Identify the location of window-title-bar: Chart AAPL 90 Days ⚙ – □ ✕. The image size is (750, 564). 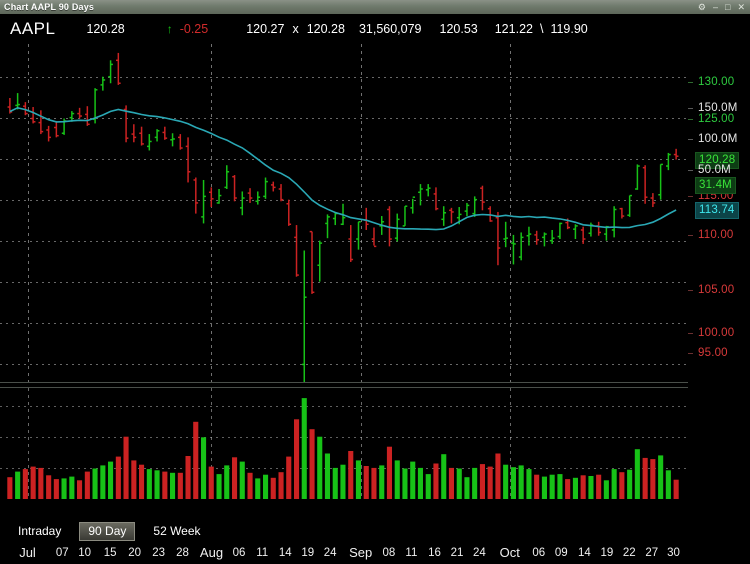
(375, 7).